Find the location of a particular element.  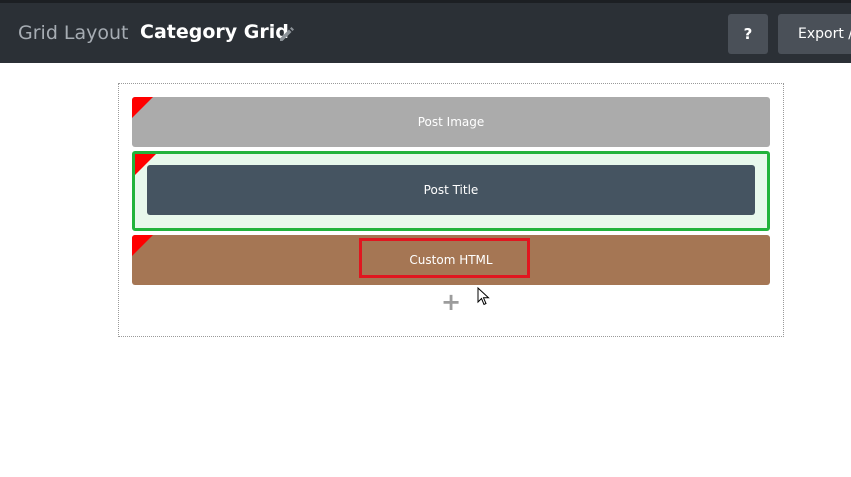

block-label: Post Image is located at coordinates (451, 122).